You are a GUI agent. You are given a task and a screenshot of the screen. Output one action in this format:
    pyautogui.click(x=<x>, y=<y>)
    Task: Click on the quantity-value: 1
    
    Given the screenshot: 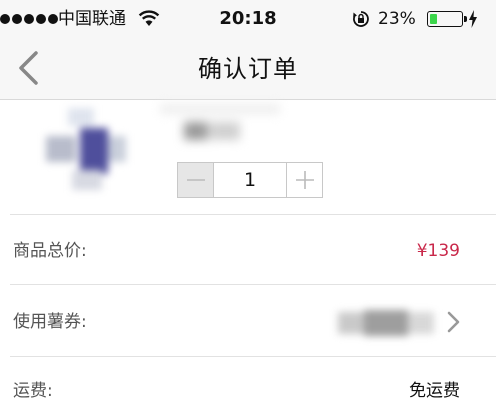 What is the action you would take?
    pyautogui.click(x=250, y=180)
    